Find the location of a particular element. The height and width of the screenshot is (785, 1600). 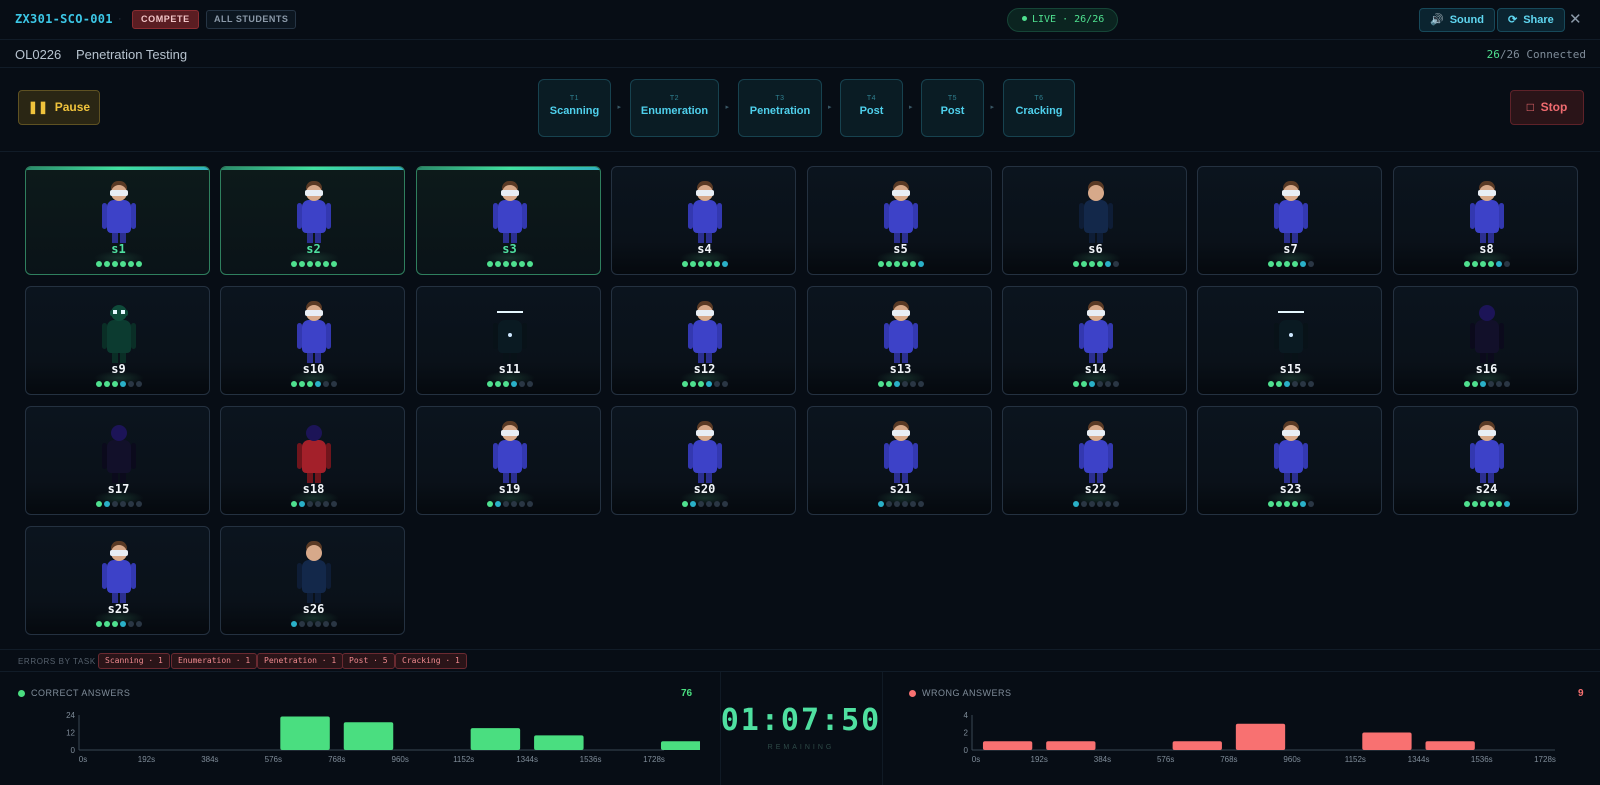

task-step-2: T2 Enumeration is located at coordinates (674, 108).